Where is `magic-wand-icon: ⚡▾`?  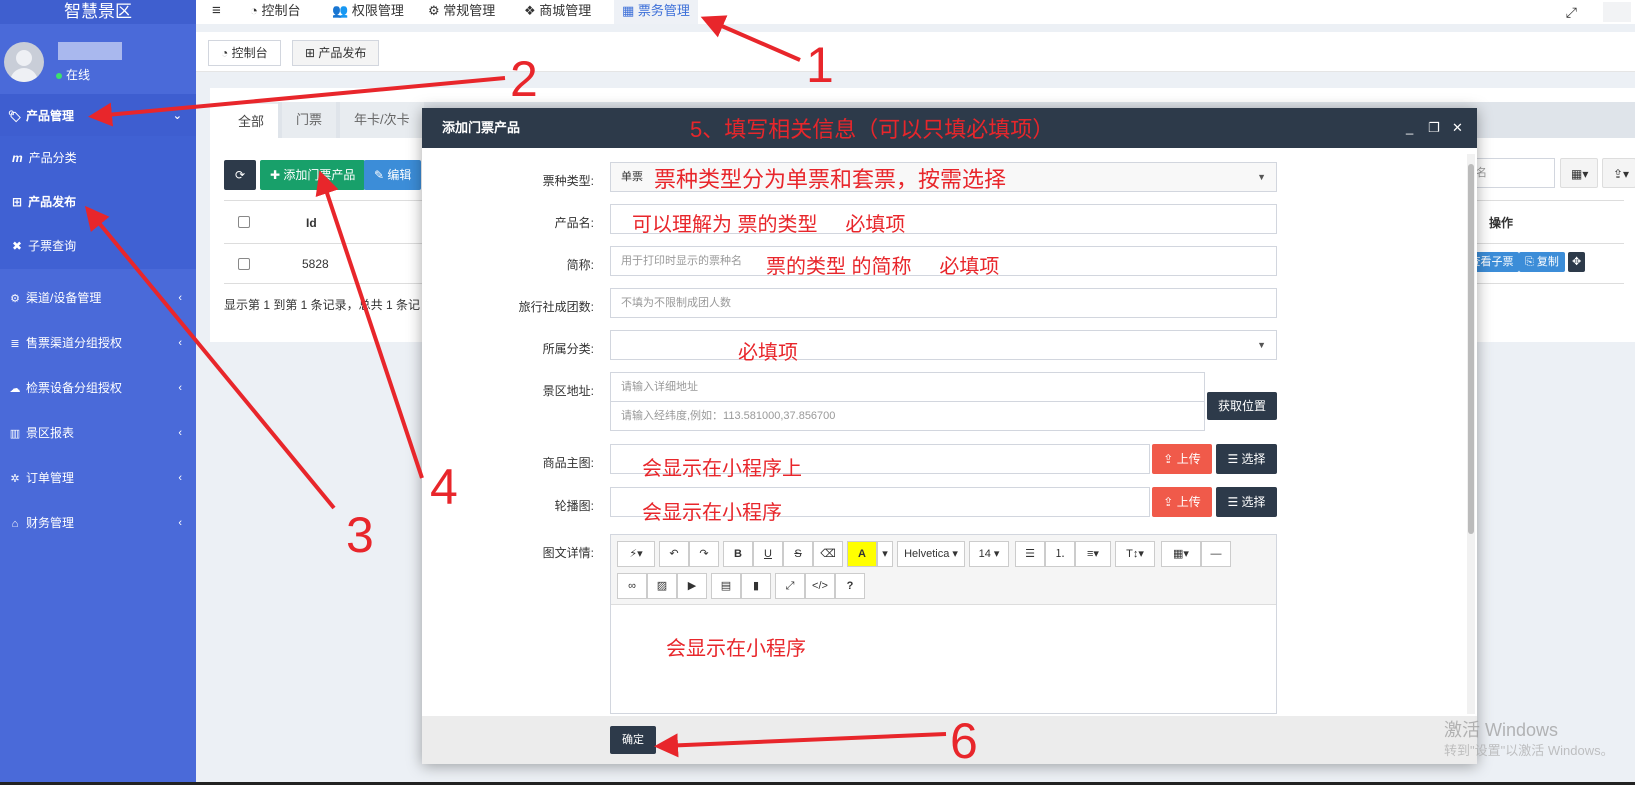
magic-wand-icon: ⚡▾ is located at coordinates (636, 554).